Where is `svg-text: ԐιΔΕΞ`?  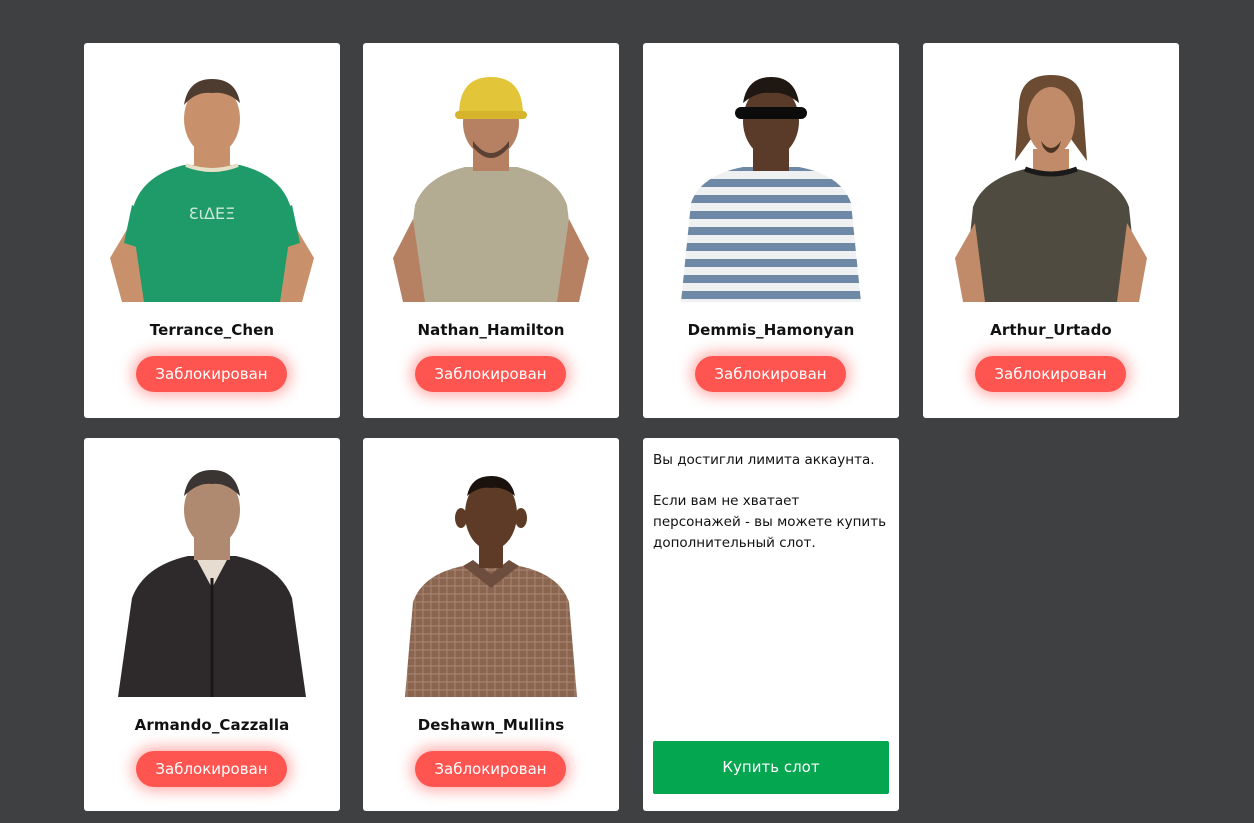 svg-text: ԐιΔΕΞ is located at coordinates (212, 213).